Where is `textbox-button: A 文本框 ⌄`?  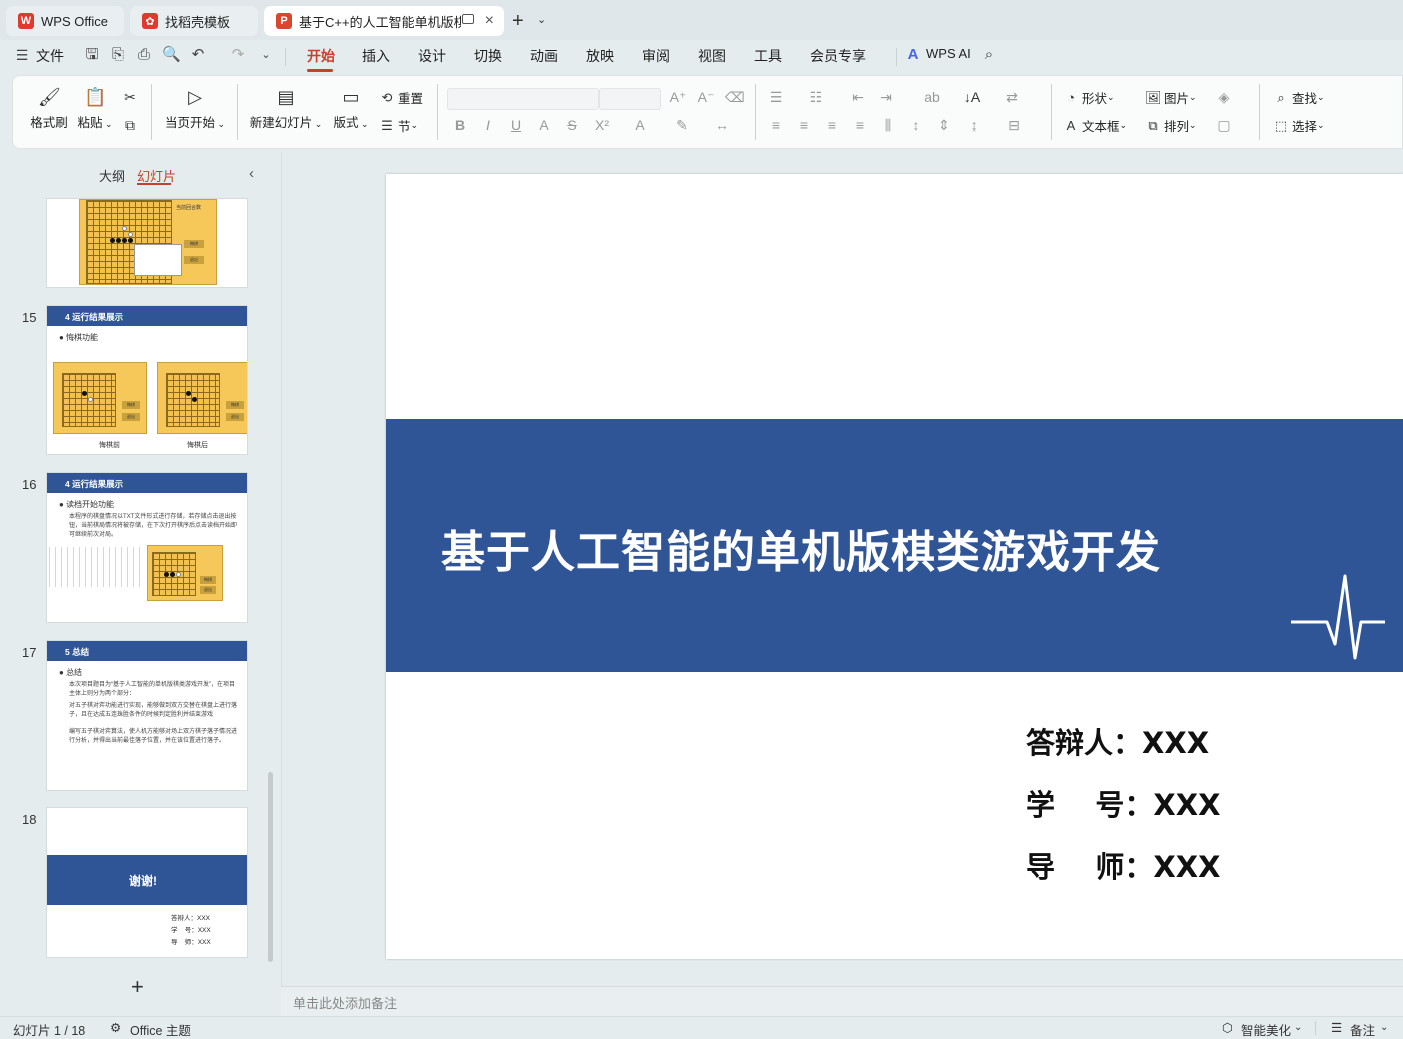
textbox-button: A 文本框 ⌄ is located at coordinates (1095, 125).